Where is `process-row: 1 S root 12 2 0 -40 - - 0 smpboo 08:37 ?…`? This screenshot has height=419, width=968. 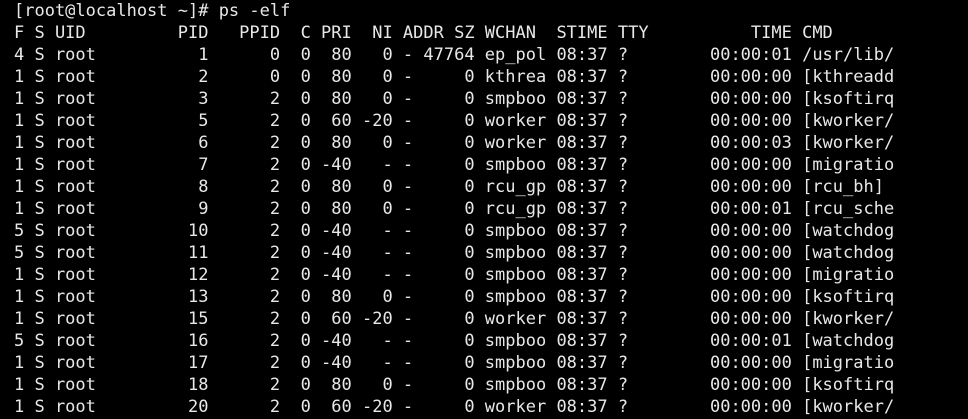
process-row: 1 S root 12 2 0 -40 - - 0 smpboo 08:37 ?… is located at coordinates (454, 275).